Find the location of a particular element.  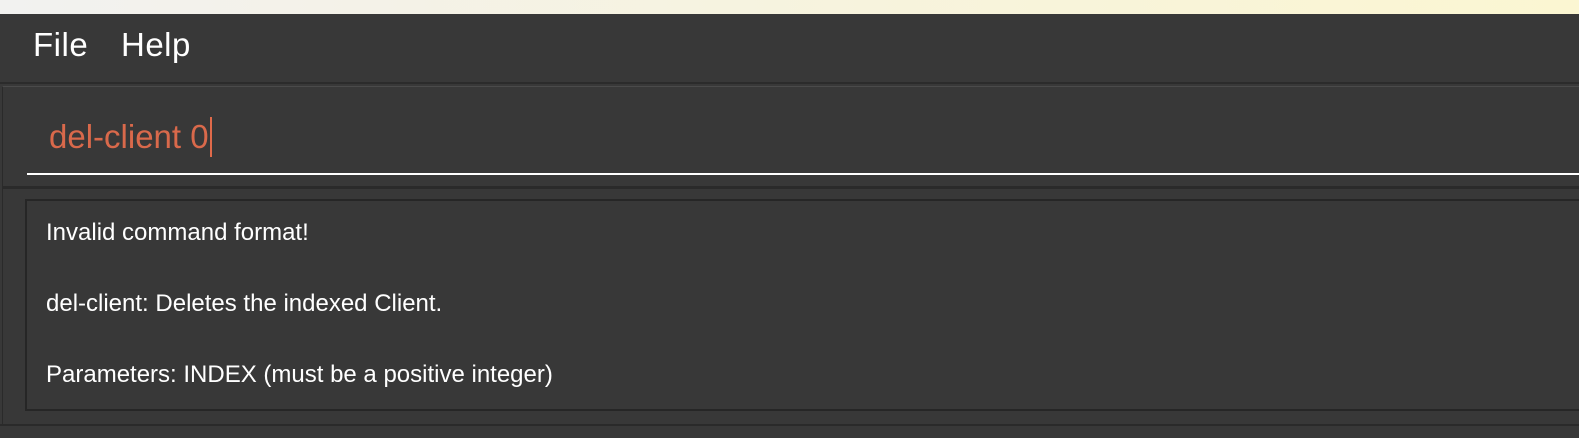

menu-file: File is located at coordinates (60, 45).